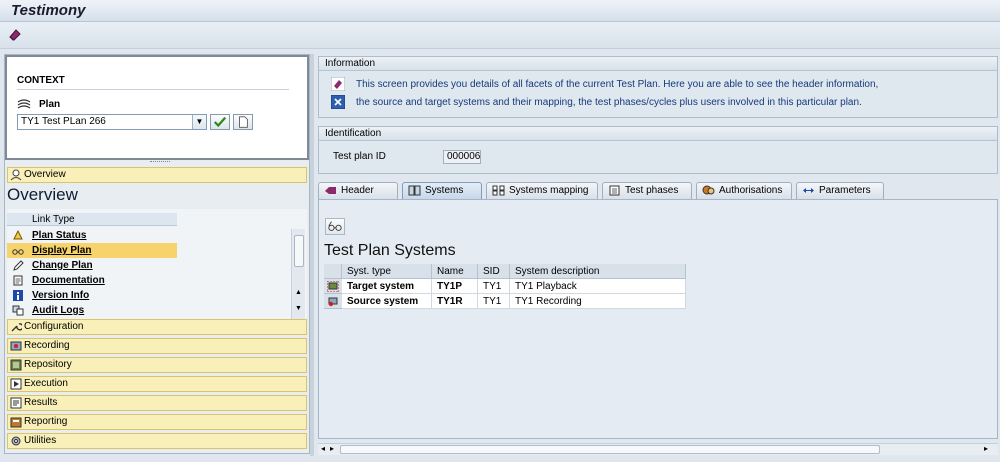 This screenshot has width=1000, height=462. What do you see at coordinates (157, 403) in the screenshot?
I see `section-results: Results` at bounding box center [157, 403].